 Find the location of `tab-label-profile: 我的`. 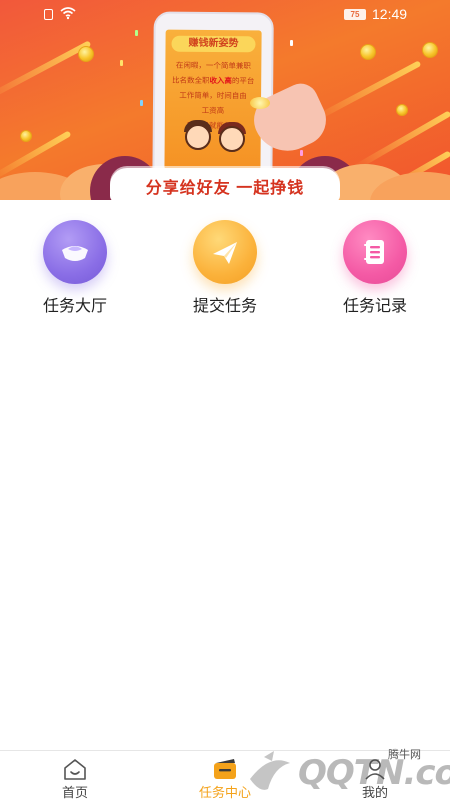

tab-label-profile: 我的 is located at coordinates (374, 792).